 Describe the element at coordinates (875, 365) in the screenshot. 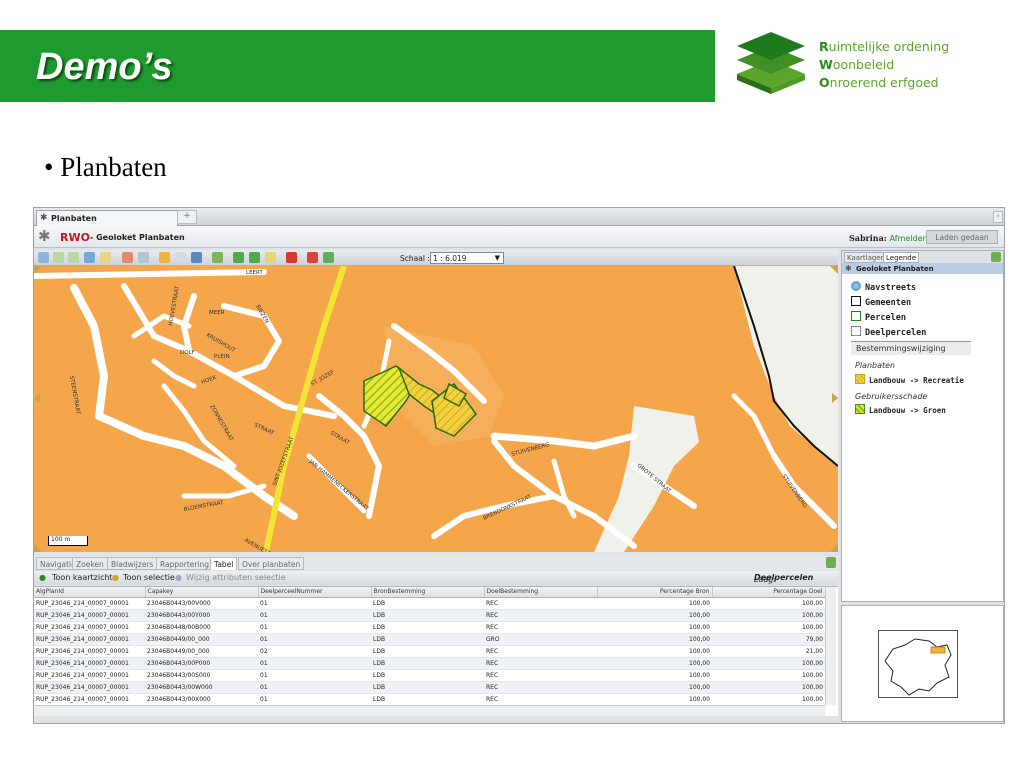

I see `planbaten-title: Planbaten` at that location.